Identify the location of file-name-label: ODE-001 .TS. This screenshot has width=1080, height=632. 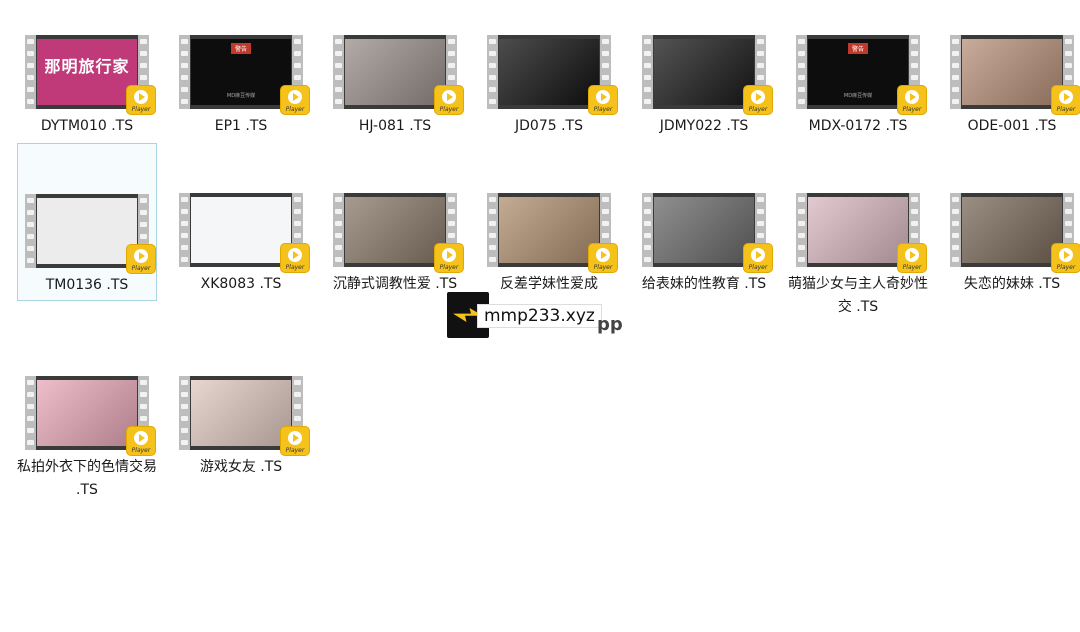
(1012, 126).